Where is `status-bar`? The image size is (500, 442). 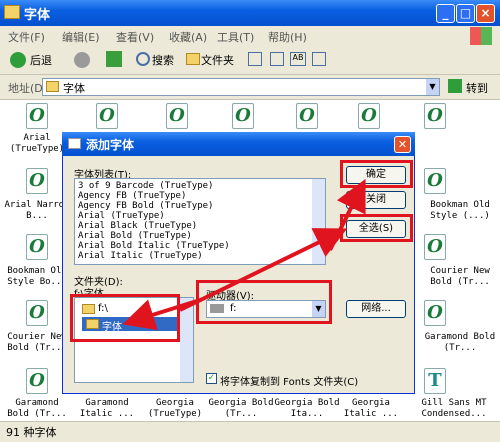 status-bar is located at coordinates (250, 431).